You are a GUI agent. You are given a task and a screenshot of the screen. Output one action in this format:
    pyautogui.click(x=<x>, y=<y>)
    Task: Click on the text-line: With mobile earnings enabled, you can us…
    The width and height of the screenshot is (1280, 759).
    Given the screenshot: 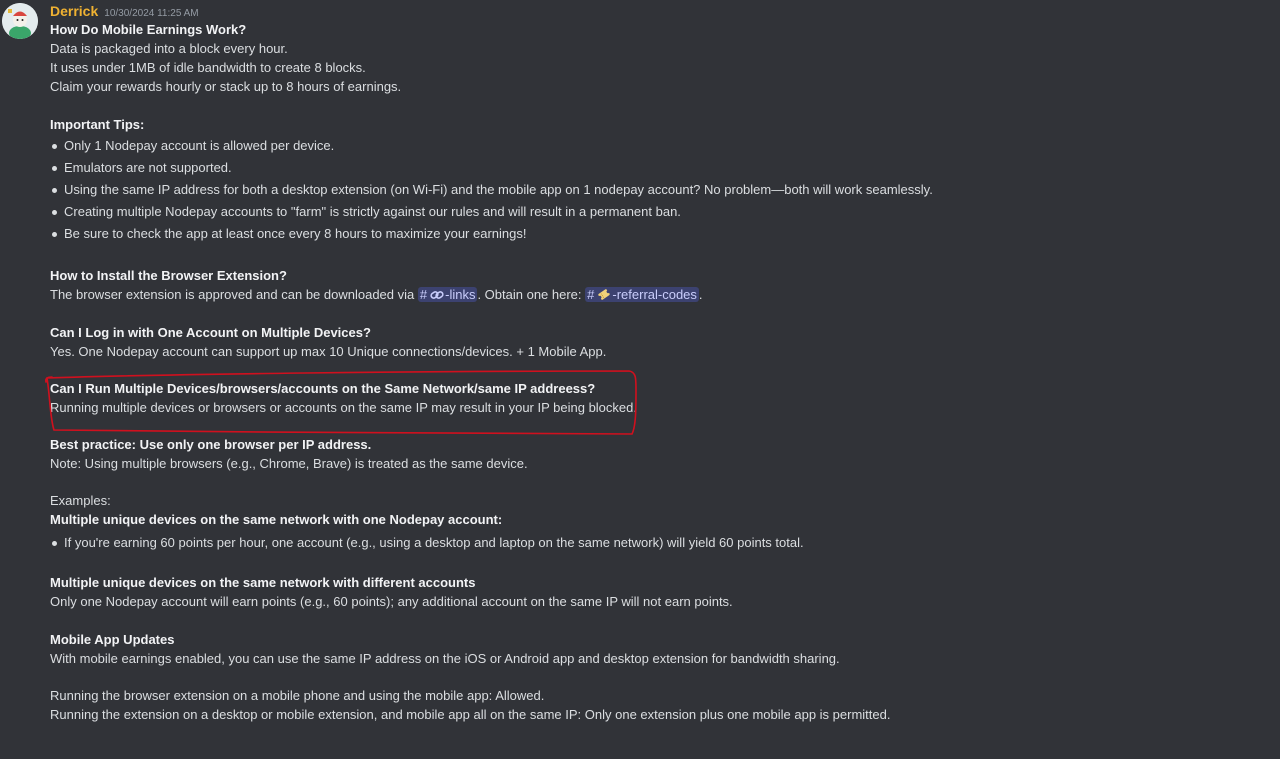 What is the action you would take?
    pyautogui.click(x=445, y=658)
    